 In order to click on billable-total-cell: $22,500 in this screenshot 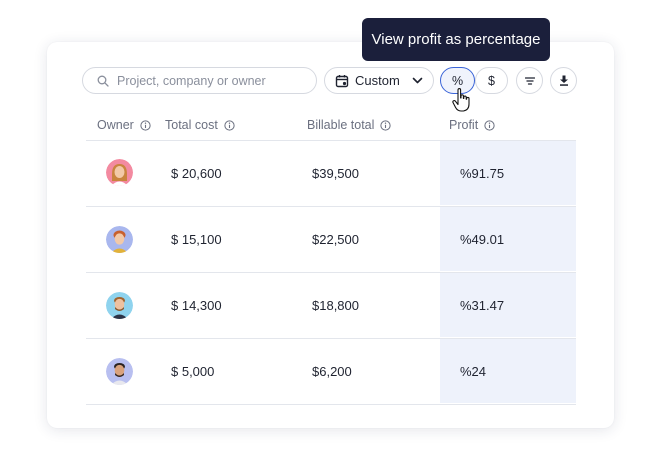, I will do `click(335, 239)`.